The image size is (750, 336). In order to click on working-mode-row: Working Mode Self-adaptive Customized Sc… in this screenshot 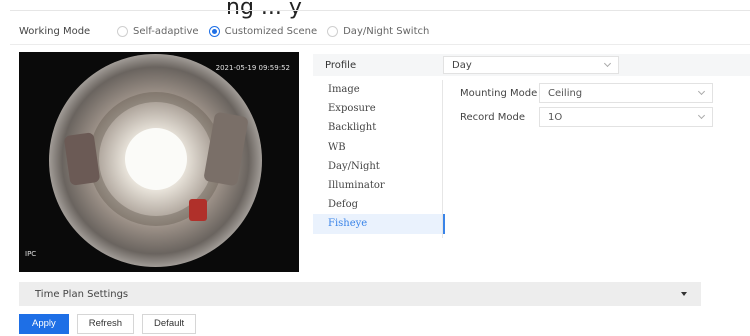, I will do `click(229, 31)`.